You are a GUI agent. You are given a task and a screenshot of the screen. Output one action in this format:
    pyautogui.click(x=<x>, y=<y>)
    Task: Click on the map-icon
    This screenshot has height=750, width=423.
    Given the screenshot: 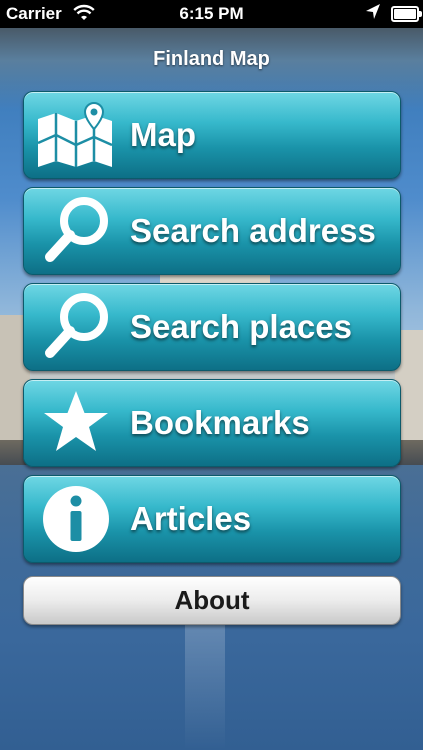 What is the action you would take?
    pyautogui.click(x=76, y=135)
    